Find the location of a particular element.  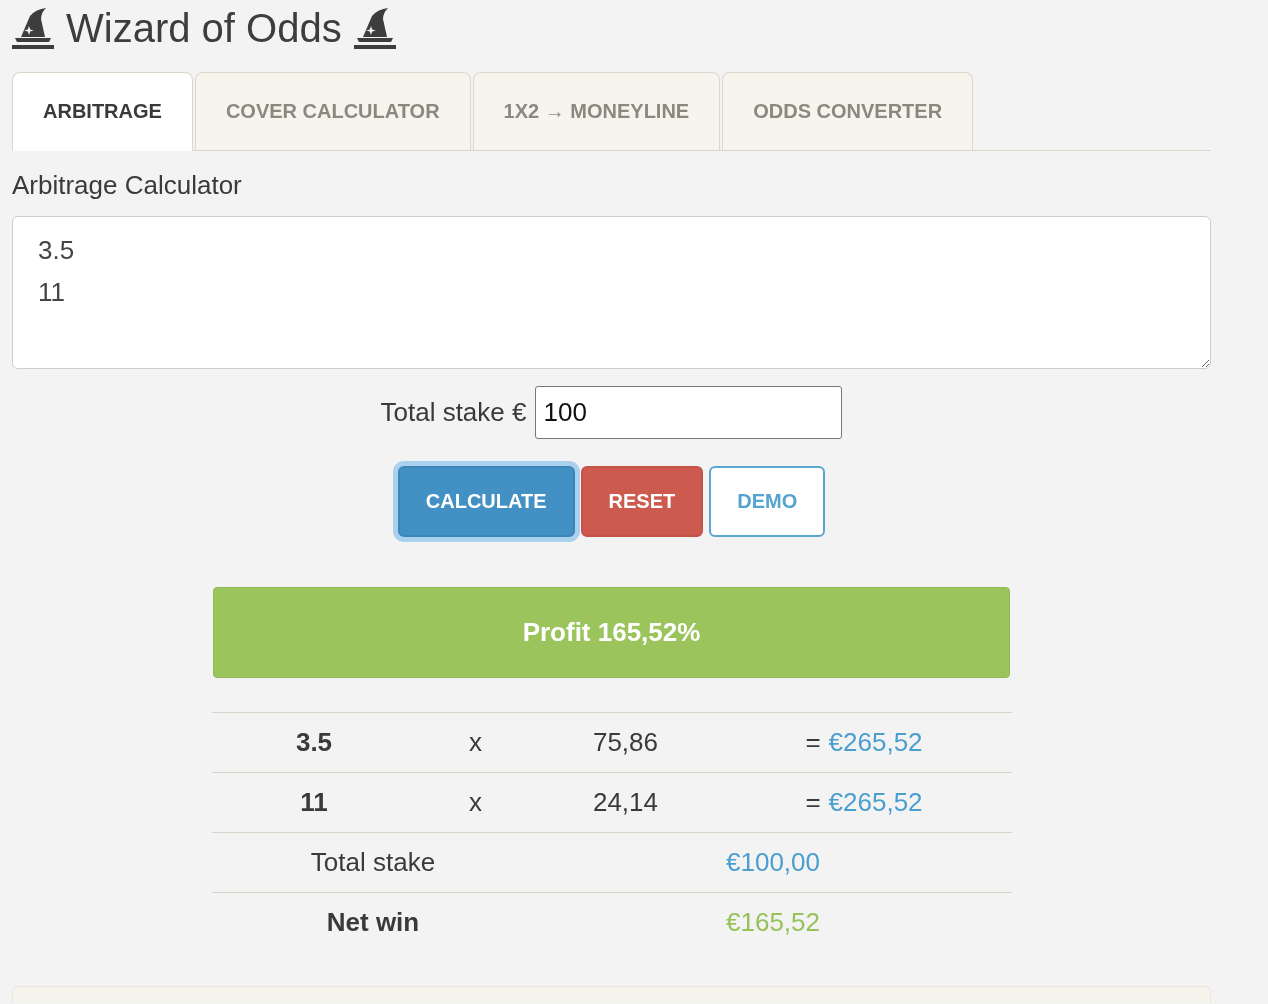

calculator-heading: Arbitrage Calculator is located at coordinates (127, 185).